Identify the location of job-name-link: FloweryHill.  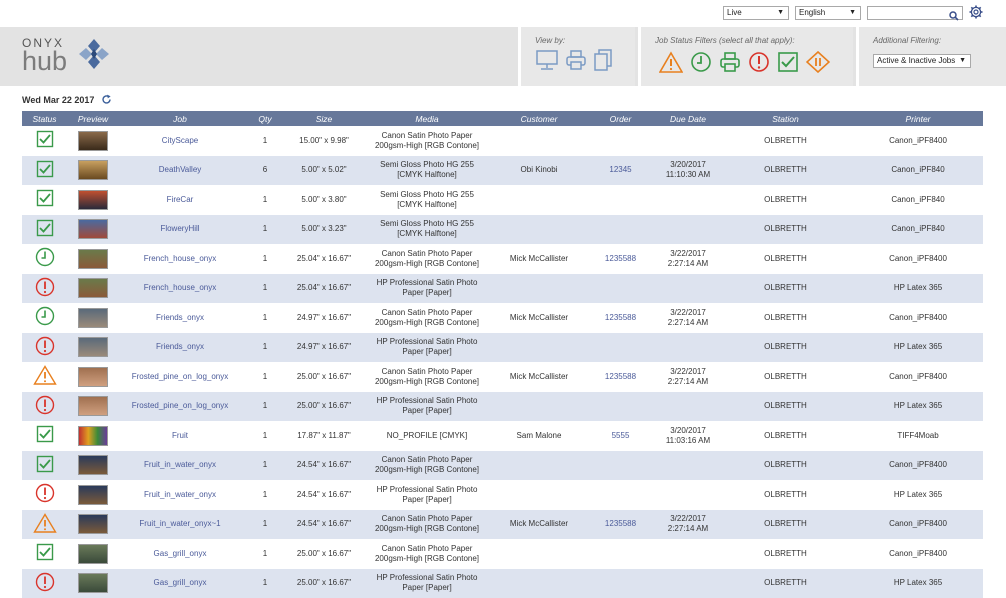
(180, 230).